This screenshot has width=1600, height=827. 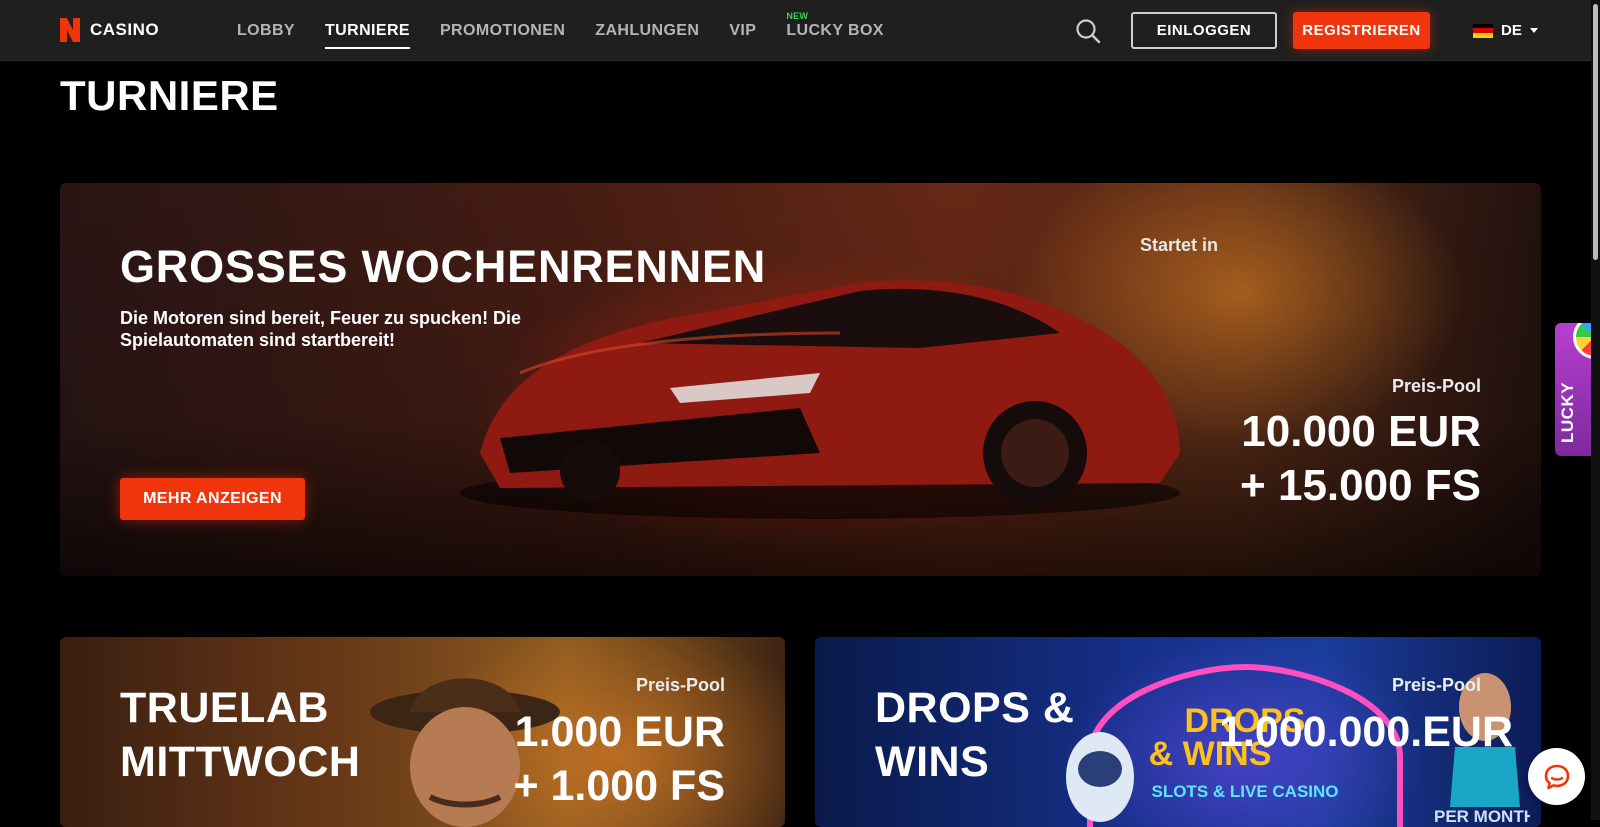 I want to click on card-title-line: DROPS &, so click(x=975, y=708).